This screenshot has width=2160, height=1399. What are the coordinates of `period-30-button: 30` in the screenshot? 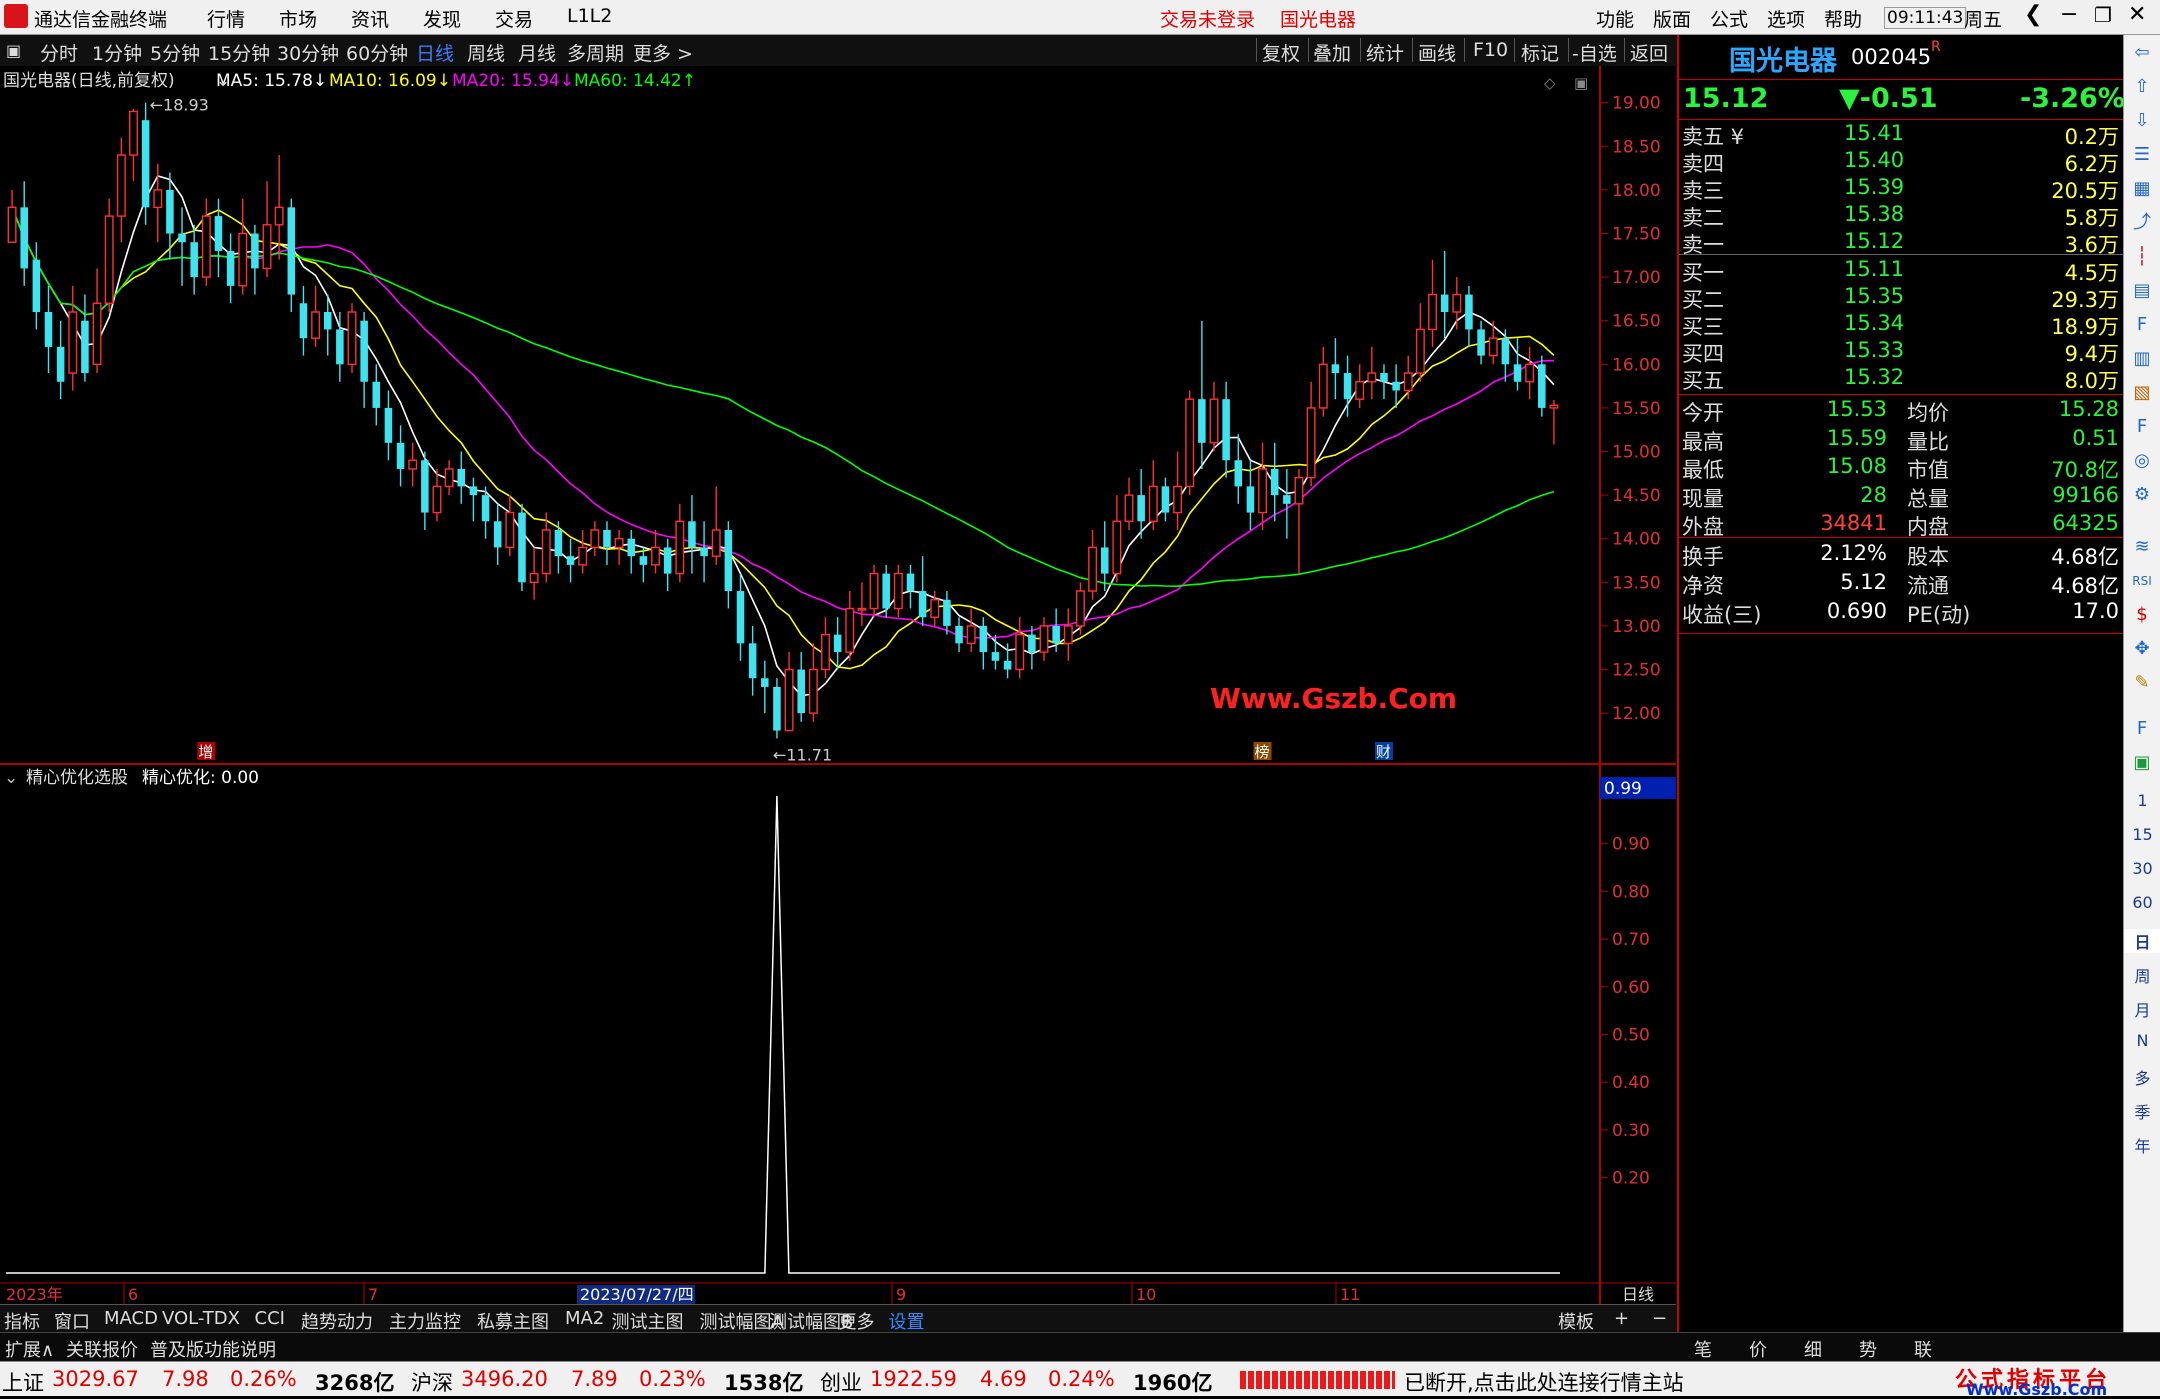 It's located at (2142, 868).